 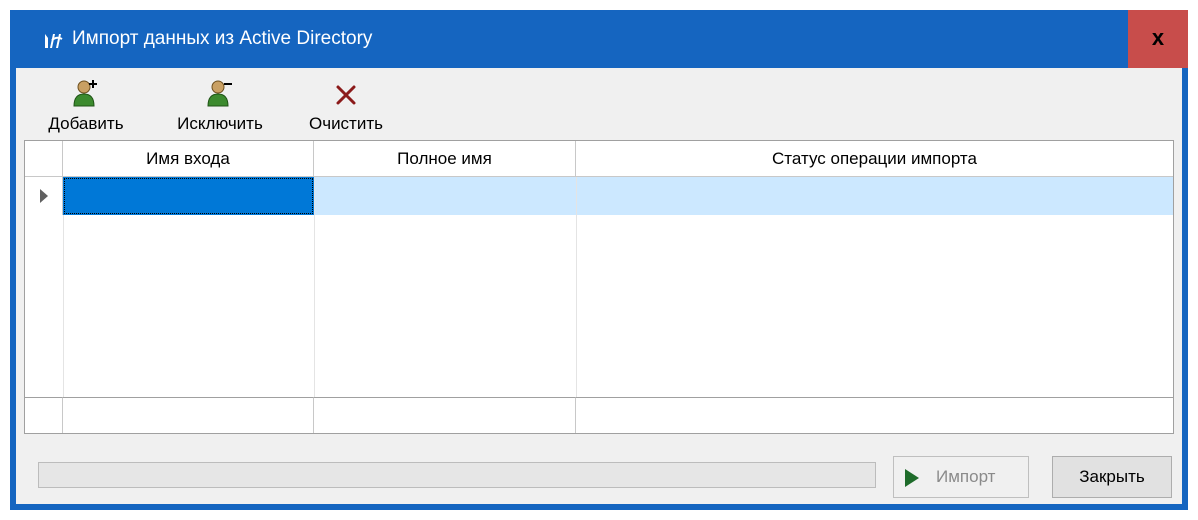 I want to click on remove-user-icon, so click(x=219, y=93).